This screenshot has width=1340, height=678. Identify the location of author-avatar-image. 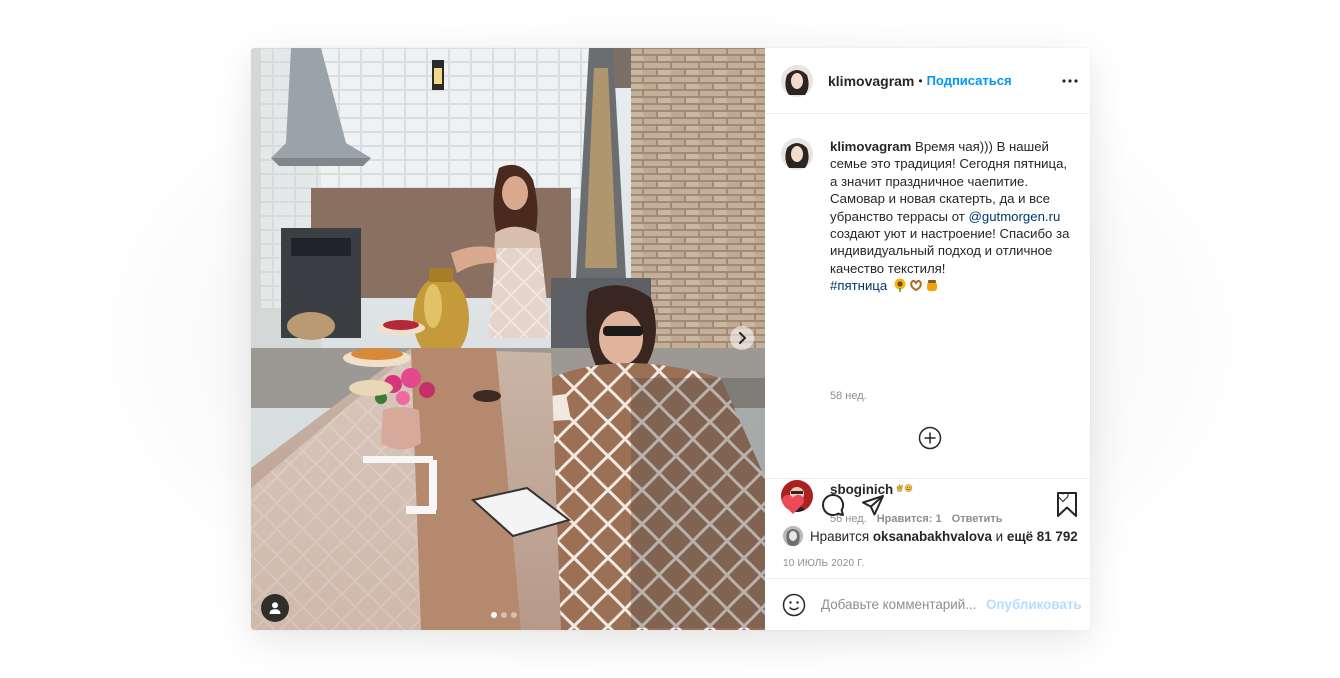
(797, 80).